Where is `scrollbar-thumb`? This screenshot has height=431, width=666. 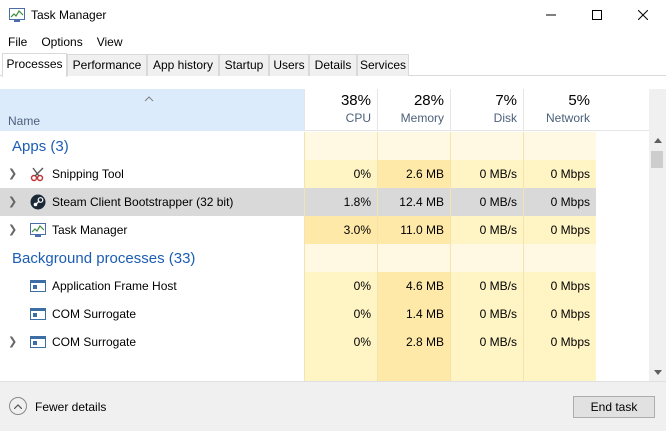
scrollbar-thumb is located at coordinates (657, 159).